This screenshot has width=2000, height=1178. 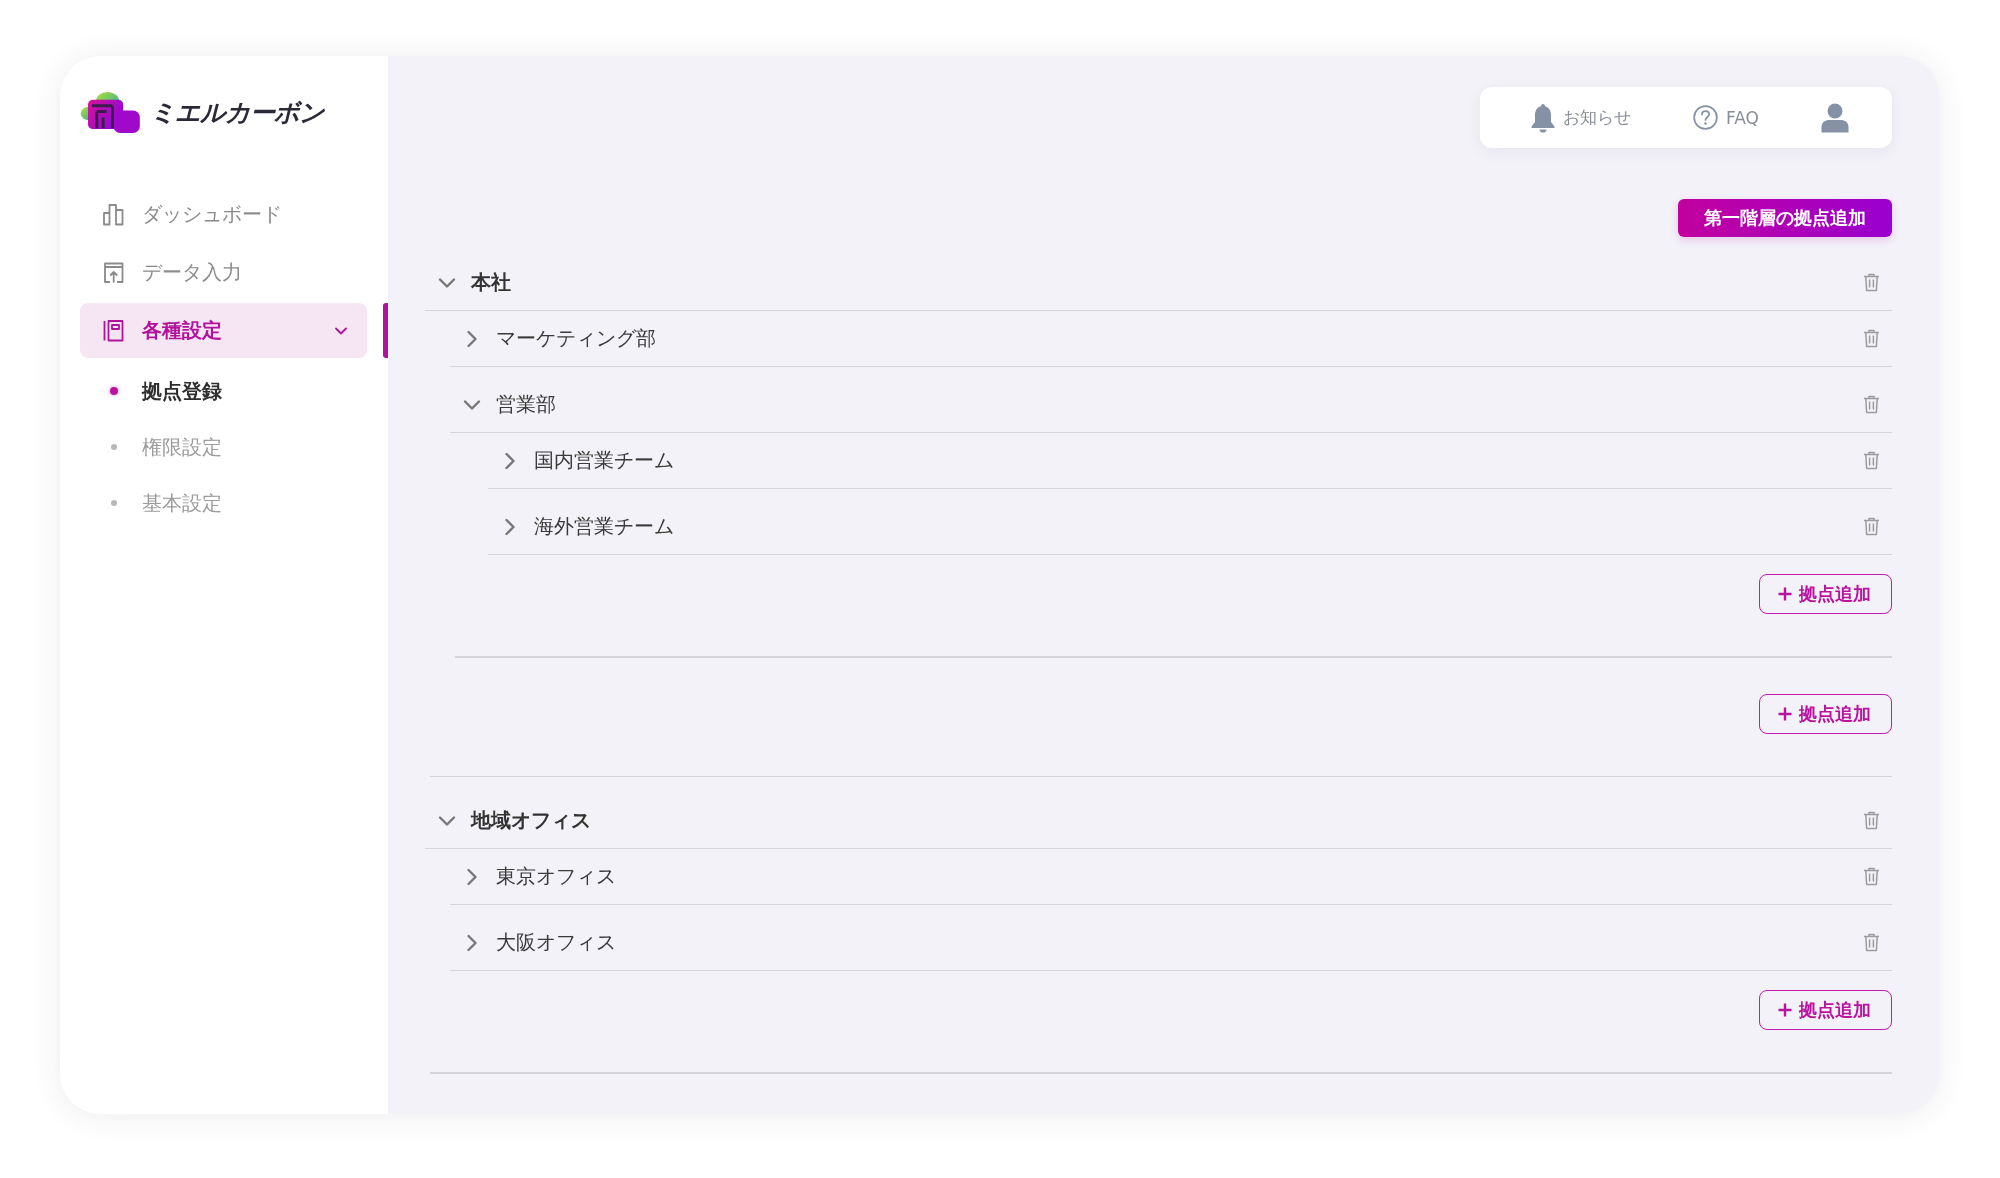 What do you see at coordinates (1785, 218) in the screenshot?
I see `add-top-level-button: 第一階層の拠点追加` at bounding box center [1785, 218].